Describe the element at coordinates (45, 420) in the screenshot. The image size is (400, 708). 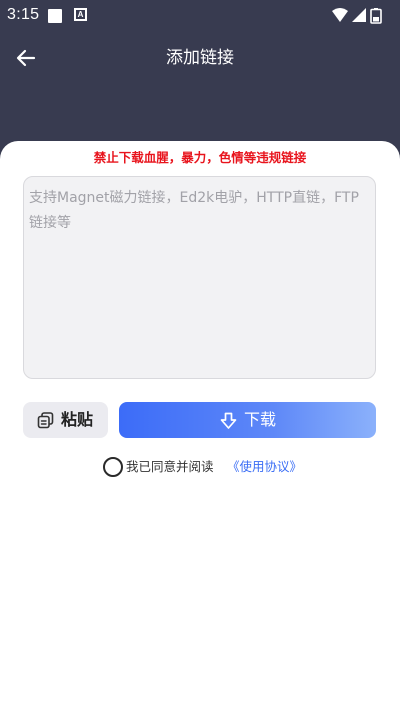
I see `copy-icon` at that location.